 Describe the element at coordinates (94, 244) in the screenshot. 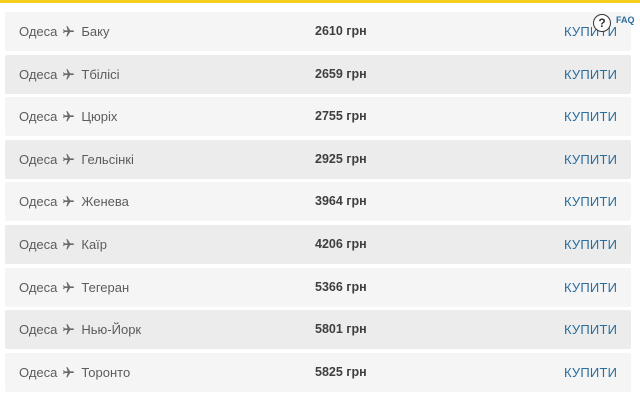

I see `destination-city: Каїр` at that location.